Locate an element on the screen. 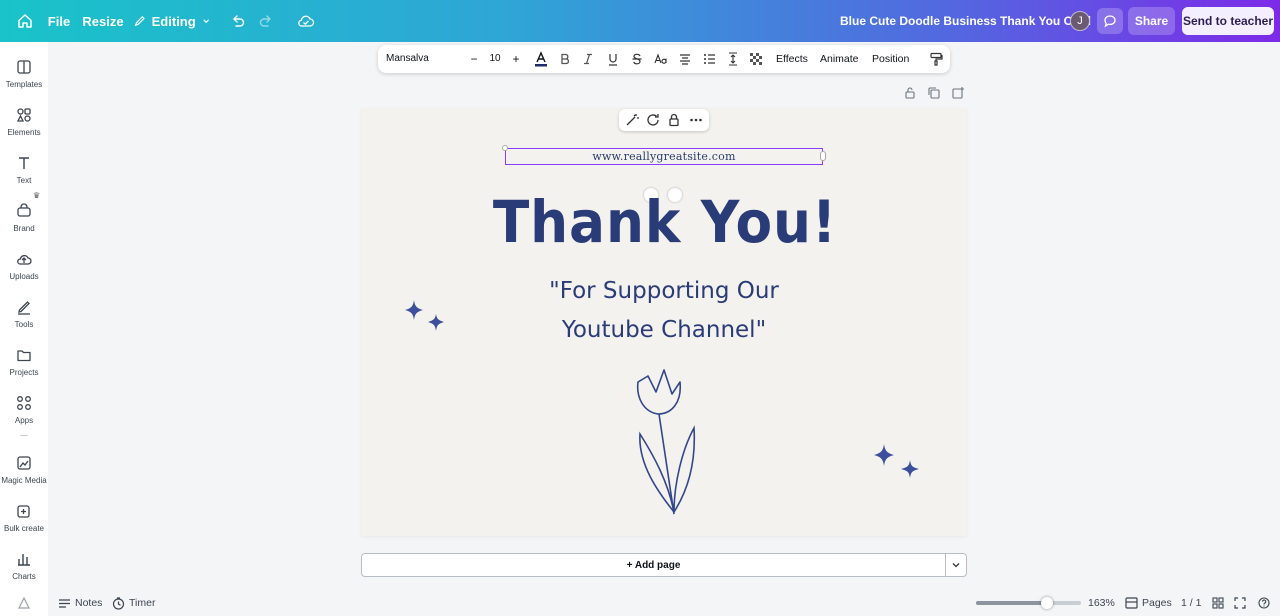 Image resolution: width=1280 pixels, height=616 pixels. alignment-button is located at coordinates (685, 59).